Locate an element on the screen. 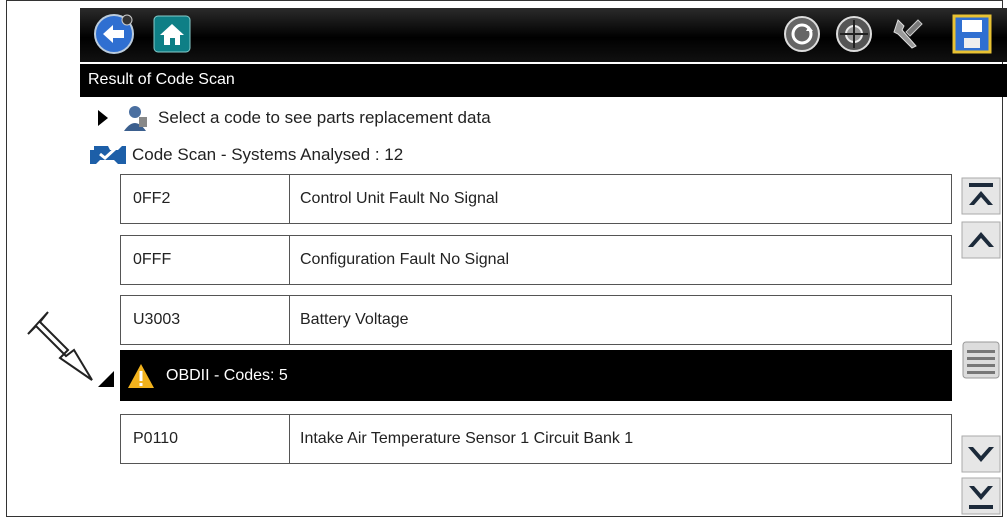  vehicle-button is located at coordinates (854, 34).